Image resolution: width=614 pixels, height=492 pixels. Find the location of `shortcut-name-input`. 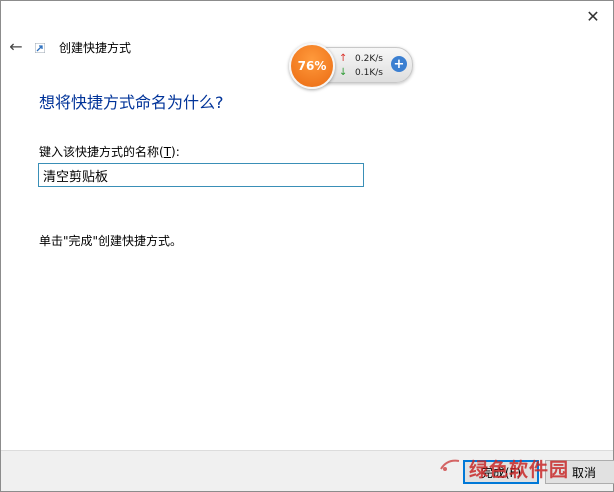

shortcut-name-input is located at coordinates (201, 175).